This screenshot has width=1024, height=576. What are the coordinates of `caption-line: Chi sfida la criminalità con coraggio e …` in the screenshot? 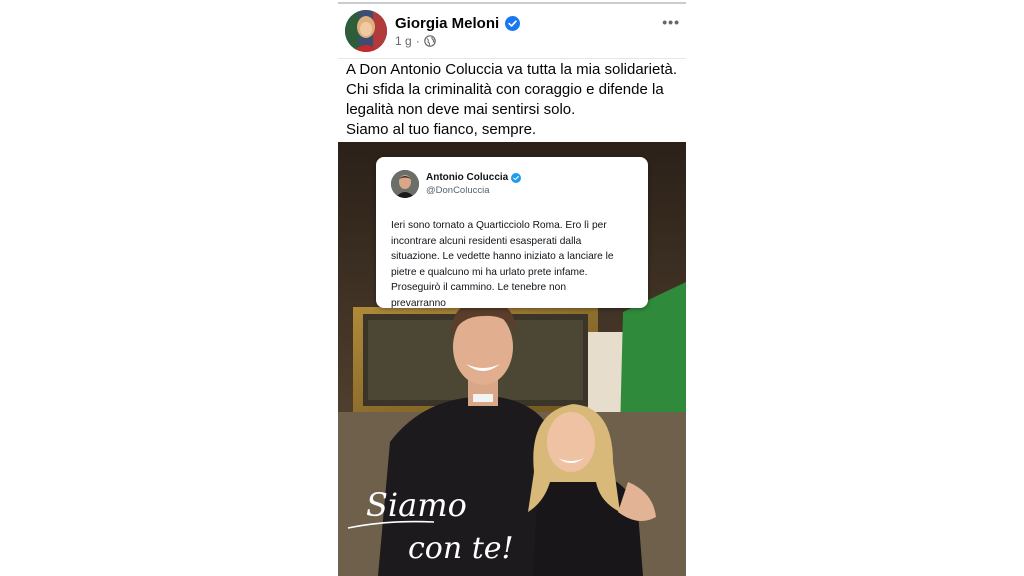 It's located at (505, 89).